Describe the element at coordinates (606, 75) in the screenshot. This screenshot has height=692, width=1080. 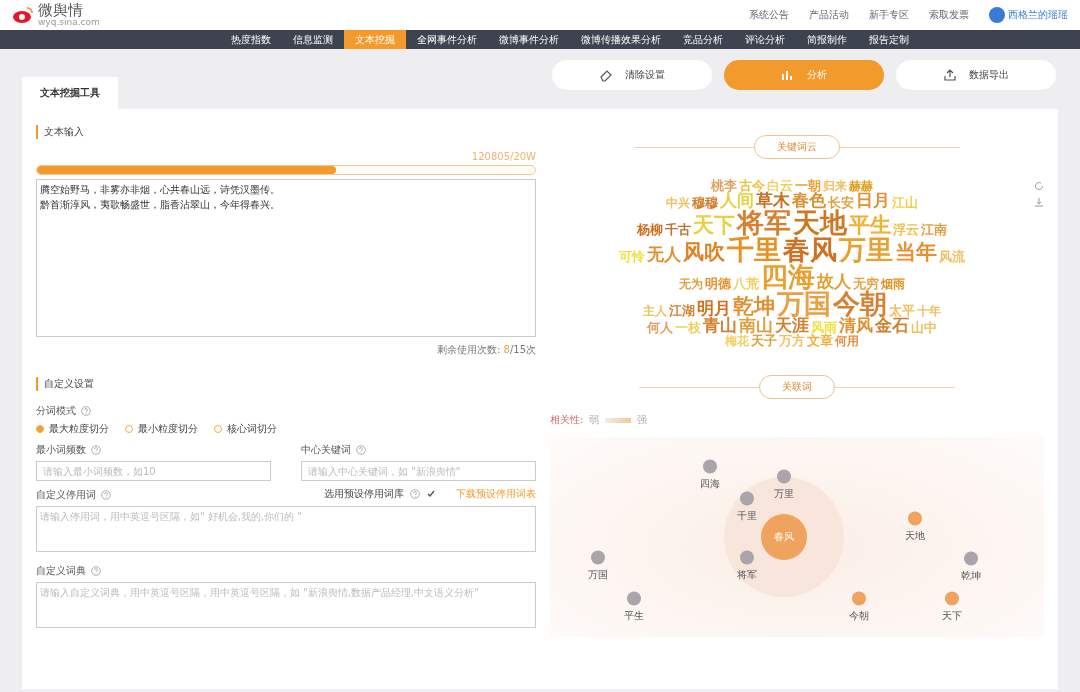
I see `eraser-icon` at that location.